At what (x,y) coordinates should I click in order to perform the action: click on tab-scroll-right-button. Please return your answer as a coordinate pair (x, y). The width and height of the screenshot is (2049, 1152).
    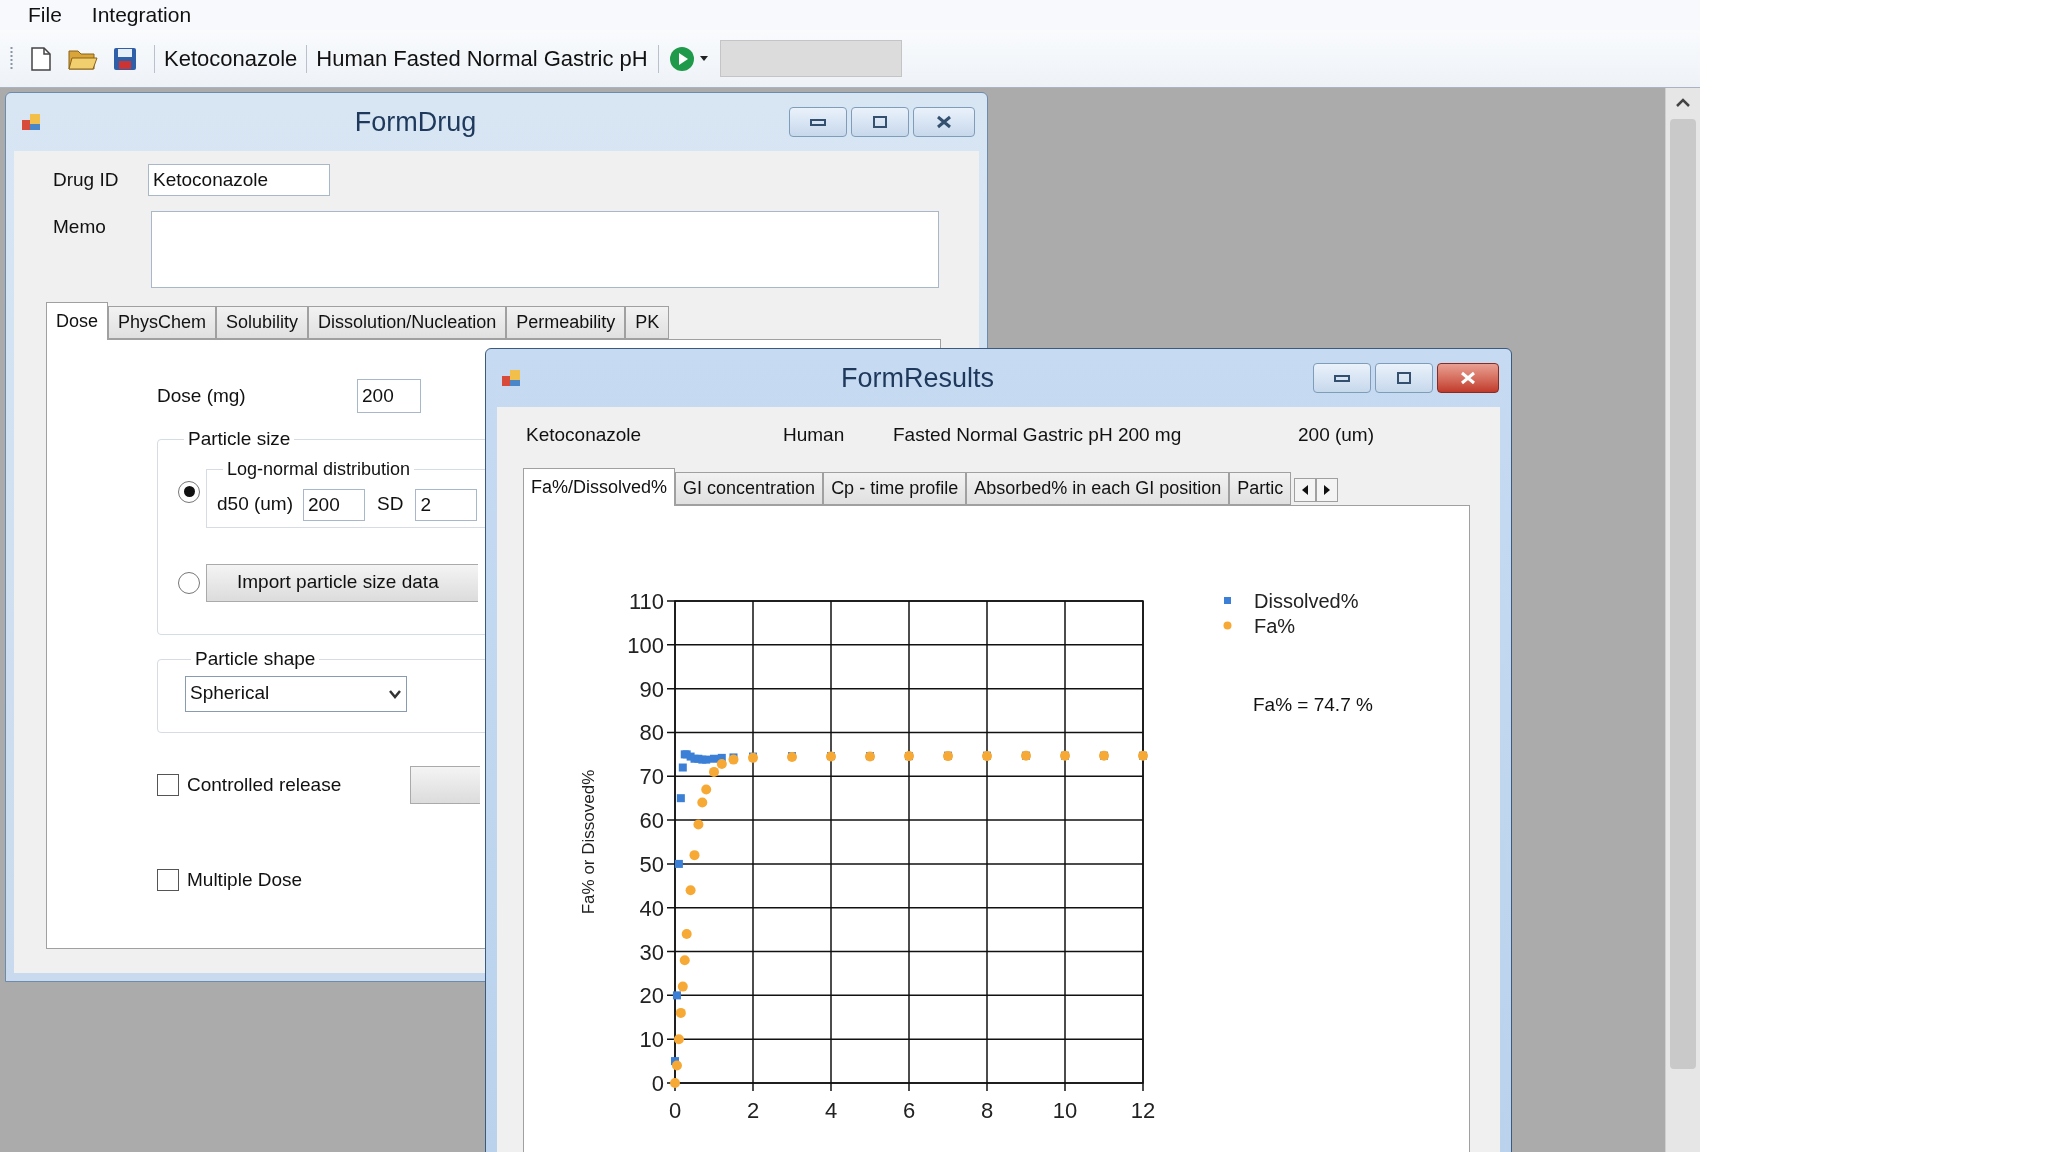
    Looking at the image, I should click on (1327, 489).